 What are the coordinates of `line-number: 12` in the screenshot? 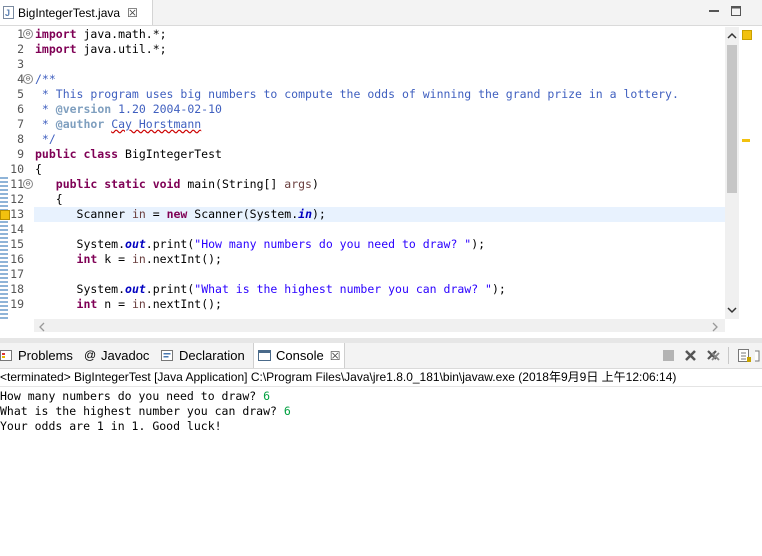 It's located at (17, 199).